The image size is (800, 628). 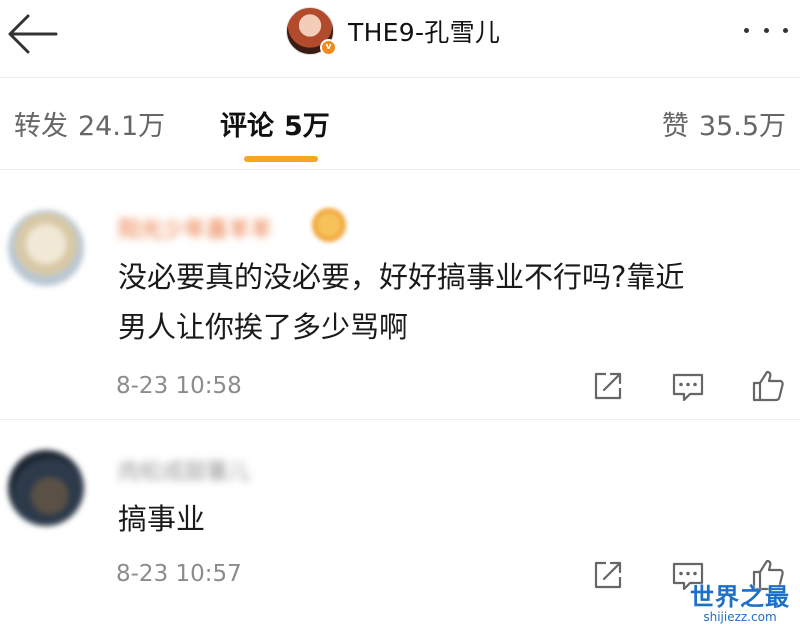 What do you see at coordinates (400, 124) in the screenshot?
I see `tab-bar: 转发 24.1万 评论 5万 赞 35.5万` at bounding box center [400, 124].